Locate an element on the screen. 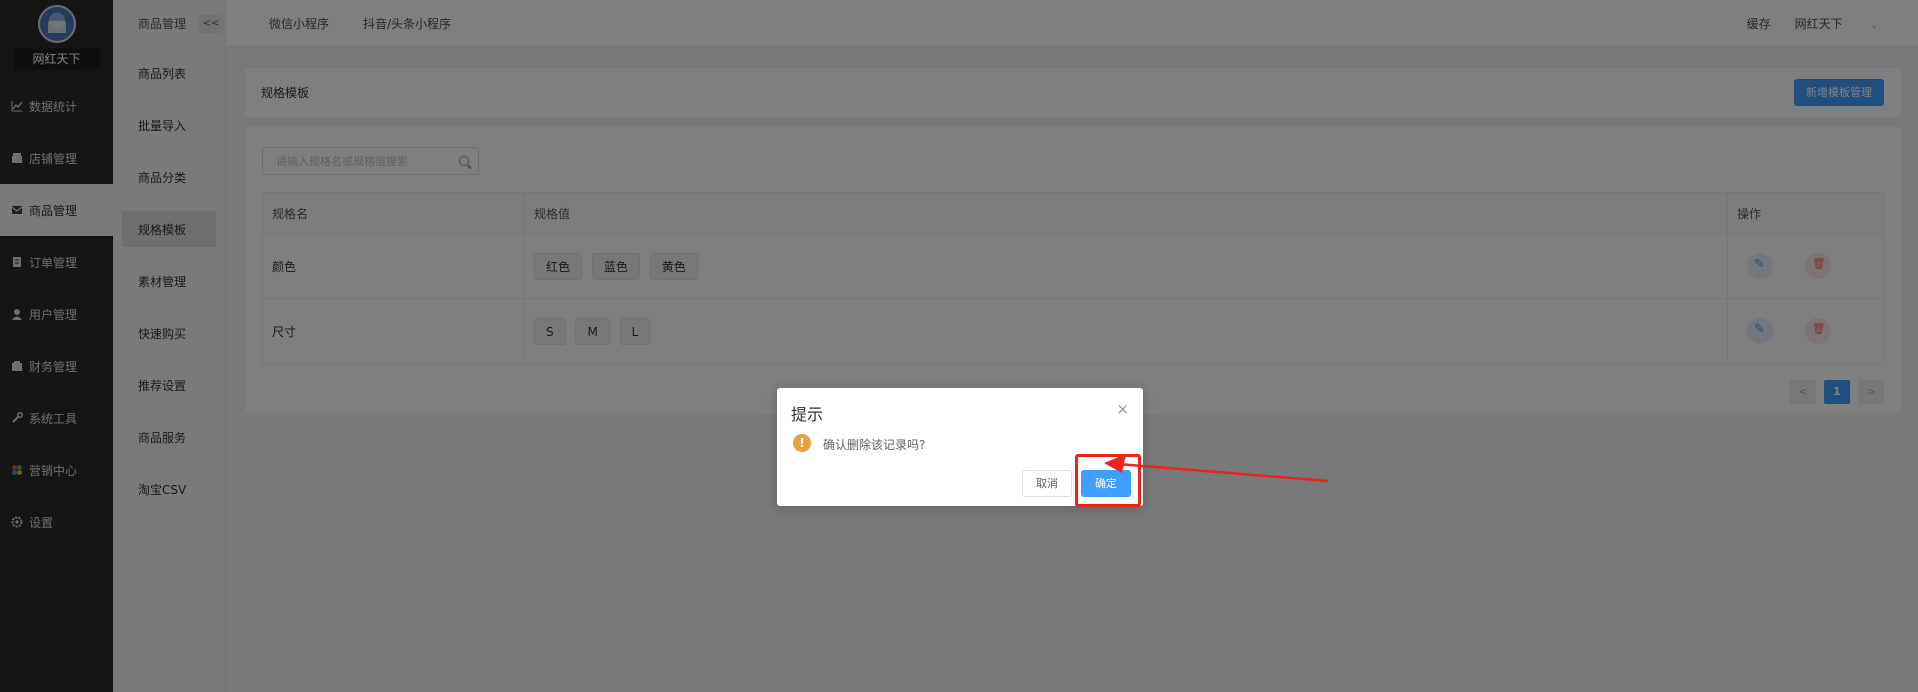 The image size is (1918, 692). annotation-arrow-icon is located at coordinates (1216, 468).